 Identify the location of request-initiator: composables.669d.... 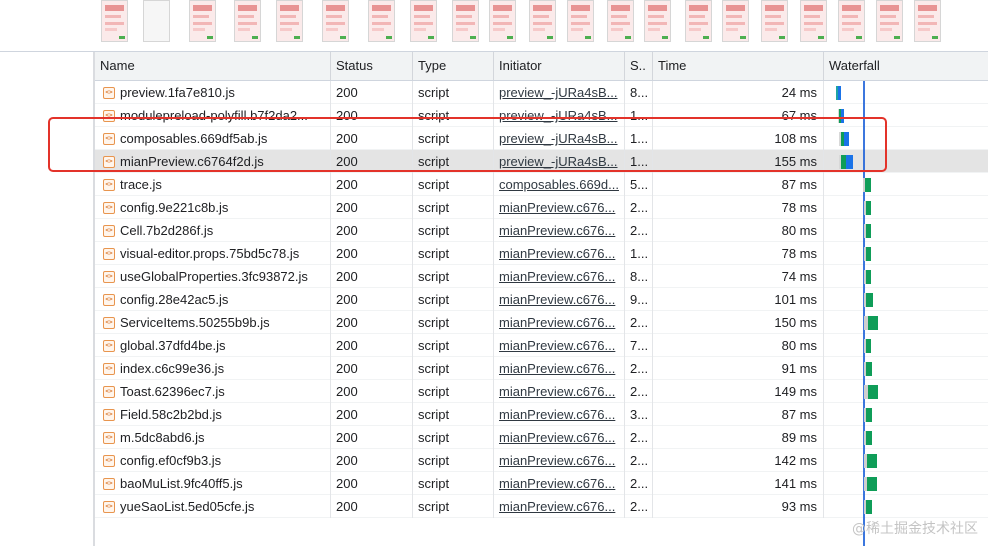
(559, 184).